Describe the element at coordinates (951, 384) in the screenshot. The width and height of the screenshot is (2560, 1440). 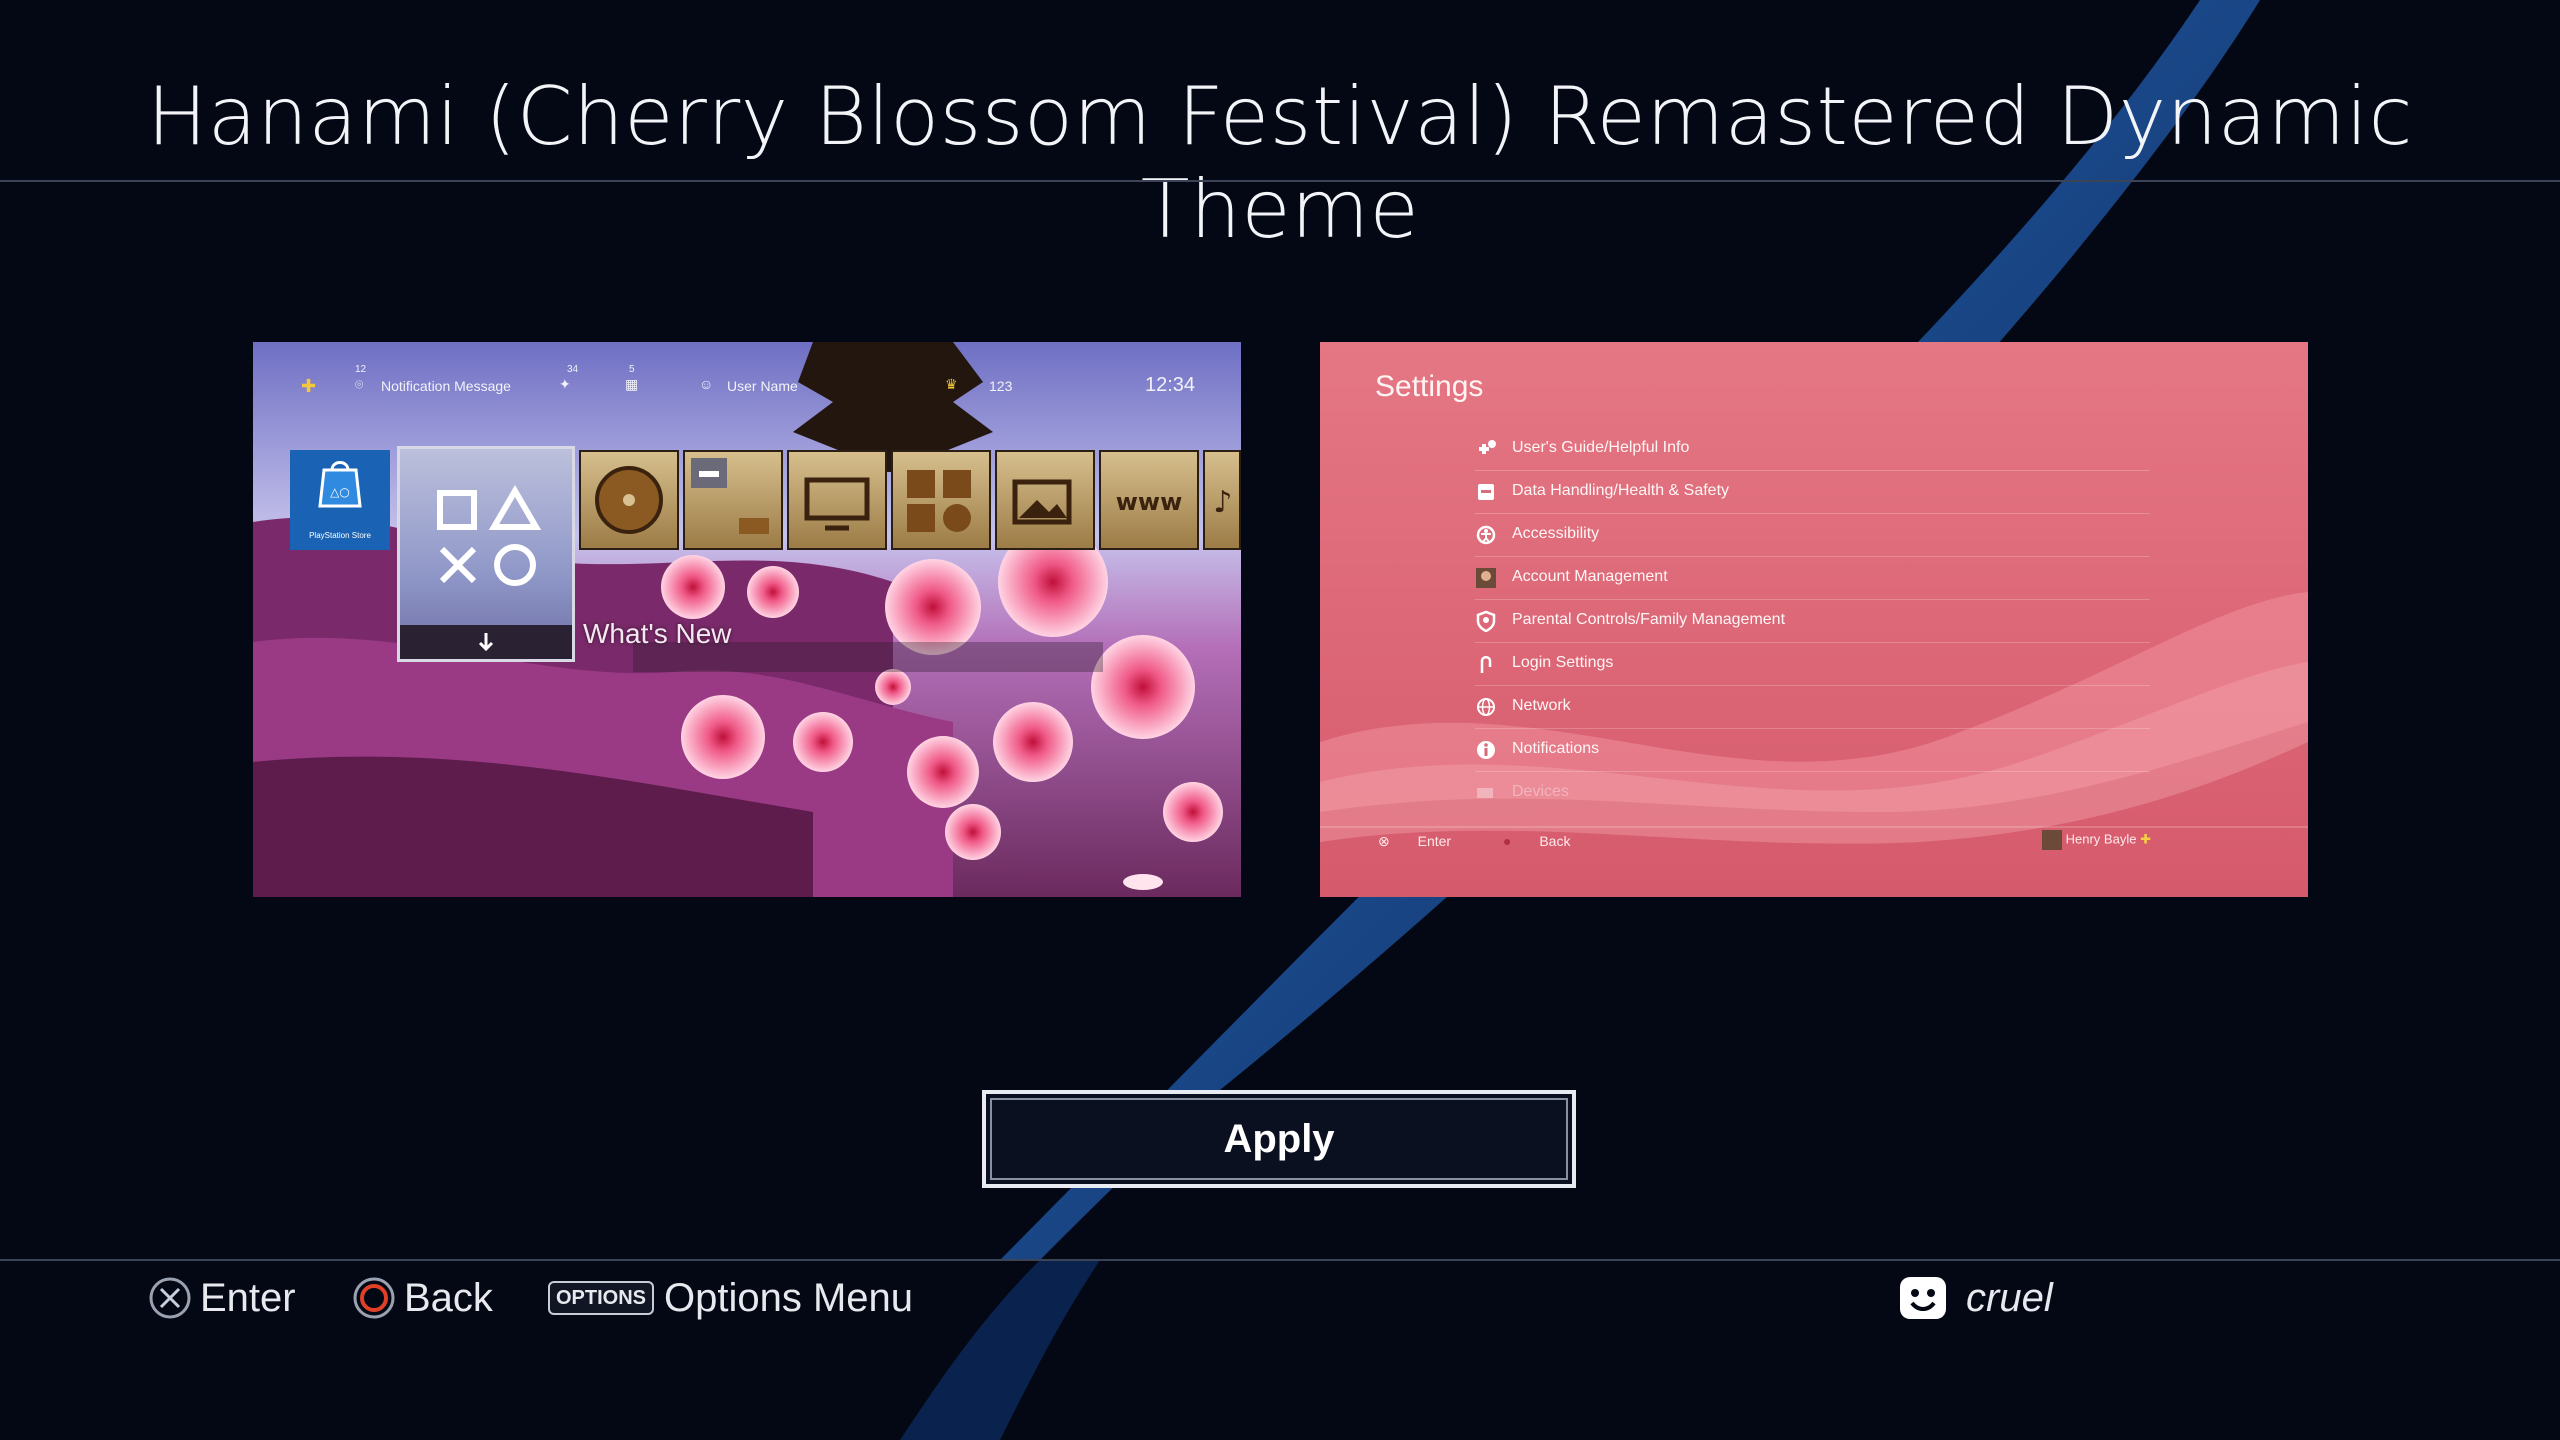
I see `trophy-icon: ♛` at that location.